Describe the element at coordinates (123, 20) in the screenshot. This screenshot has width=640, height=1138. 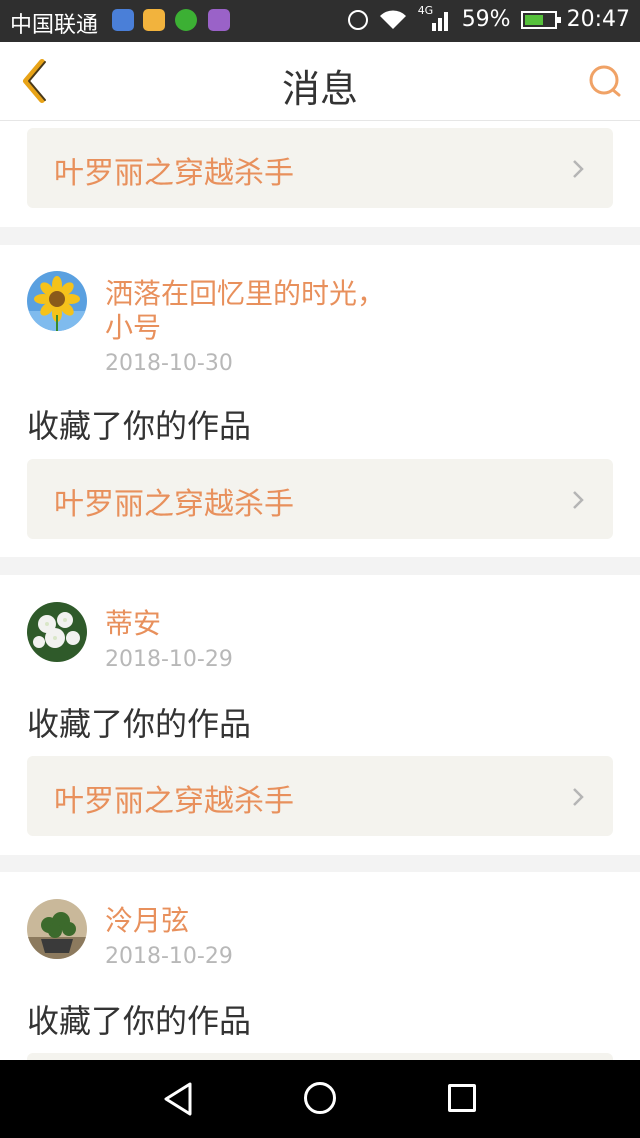
I see `location-icon` at that location.